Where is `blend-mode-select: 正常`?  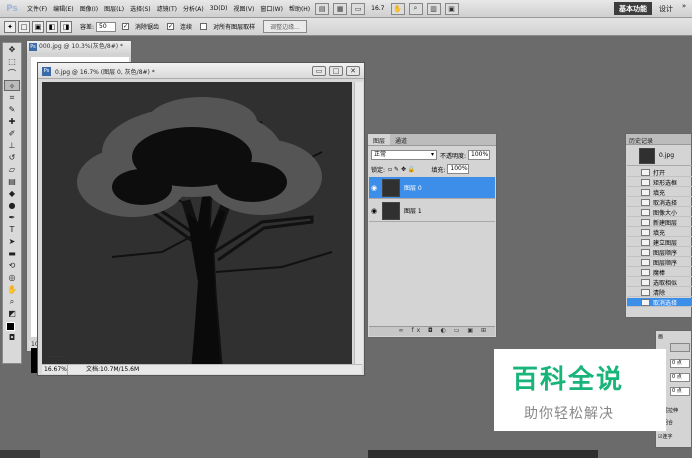 blend-mode-select: 正常 is located at coordinates (404, 155).